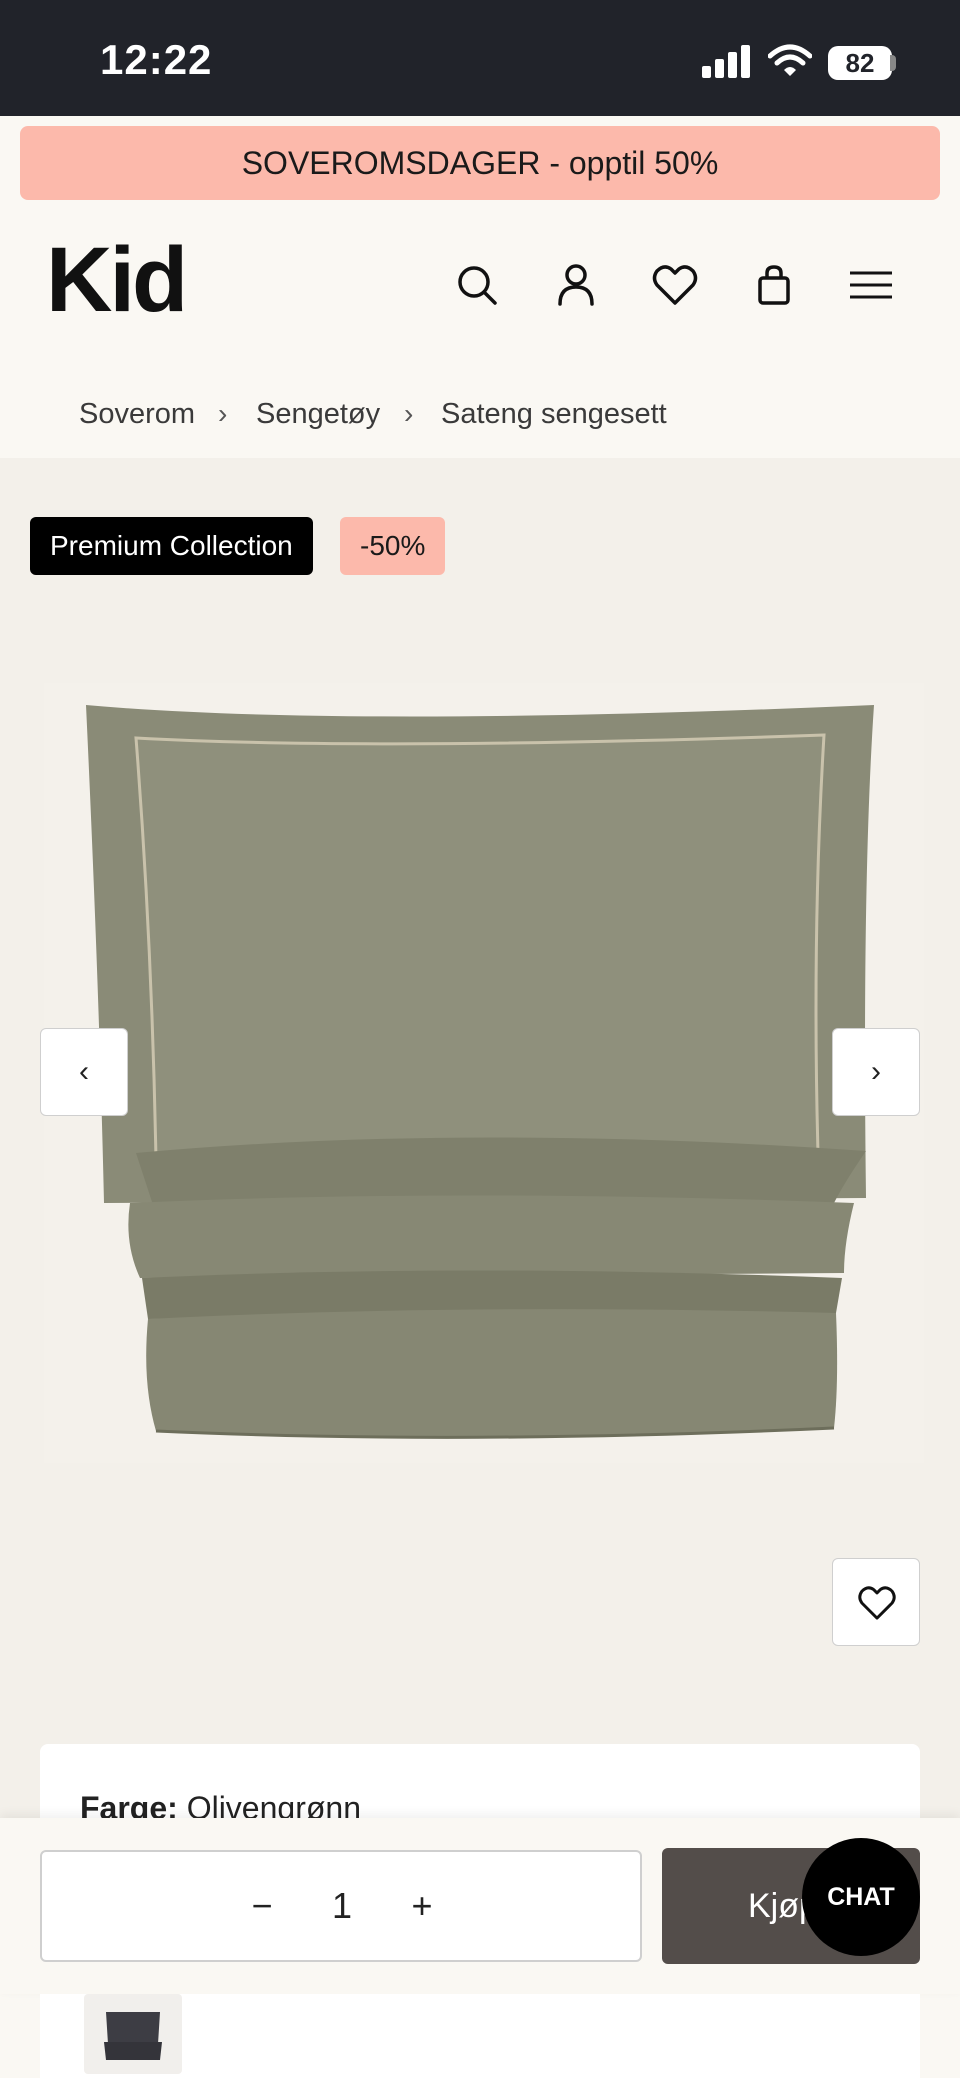 This screenshot has width=960, height=2078. I want to click on gallery-next-button: ›, so click(876, 1072).